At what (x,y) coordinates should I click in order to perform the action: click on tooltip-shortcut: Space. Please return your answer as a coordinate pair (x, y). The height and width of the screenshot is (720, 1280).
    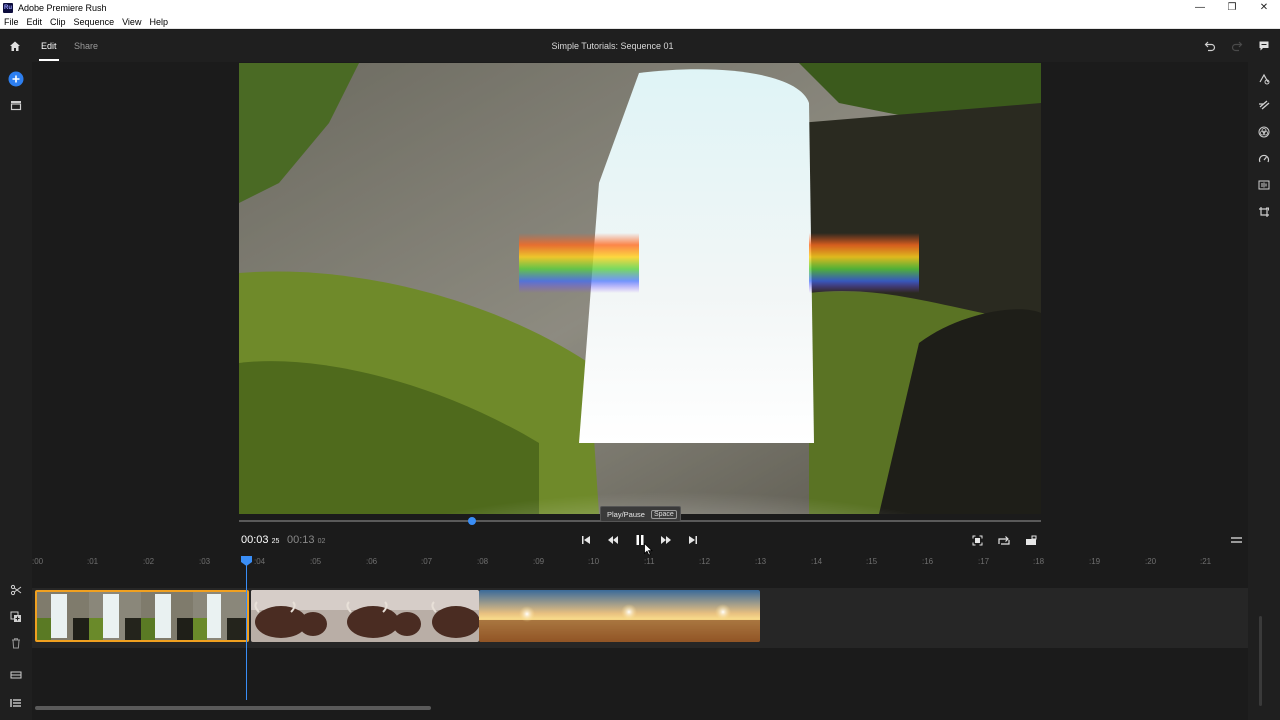
    Looking at the image, I should click on (663, 514).